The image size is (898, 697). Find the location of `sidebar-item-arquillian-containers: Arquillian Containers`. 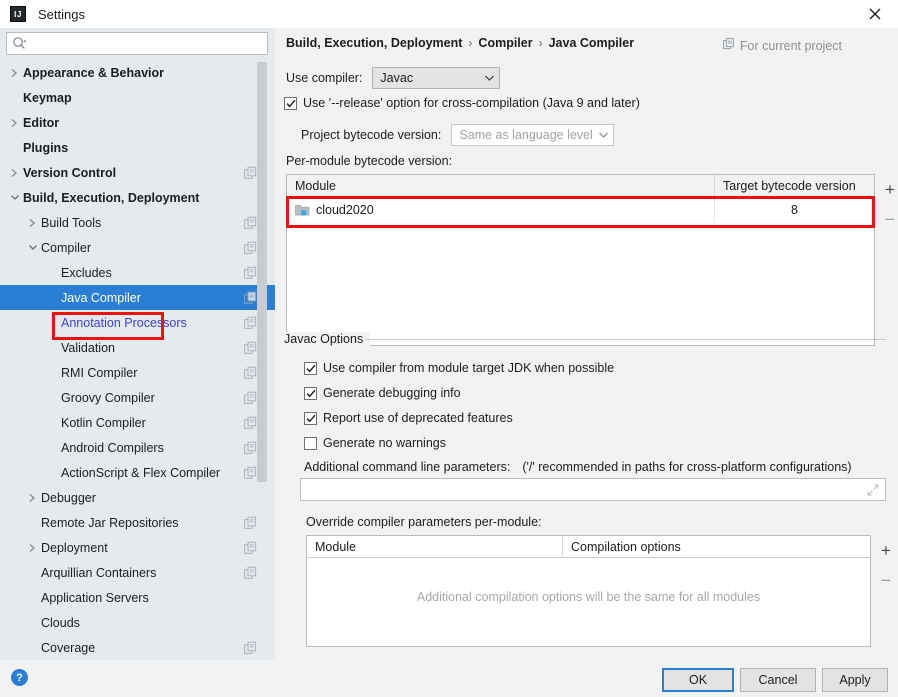

sidebar-item-arquillian-containers: Arquillian Containers is located at coordinates (137, 572).